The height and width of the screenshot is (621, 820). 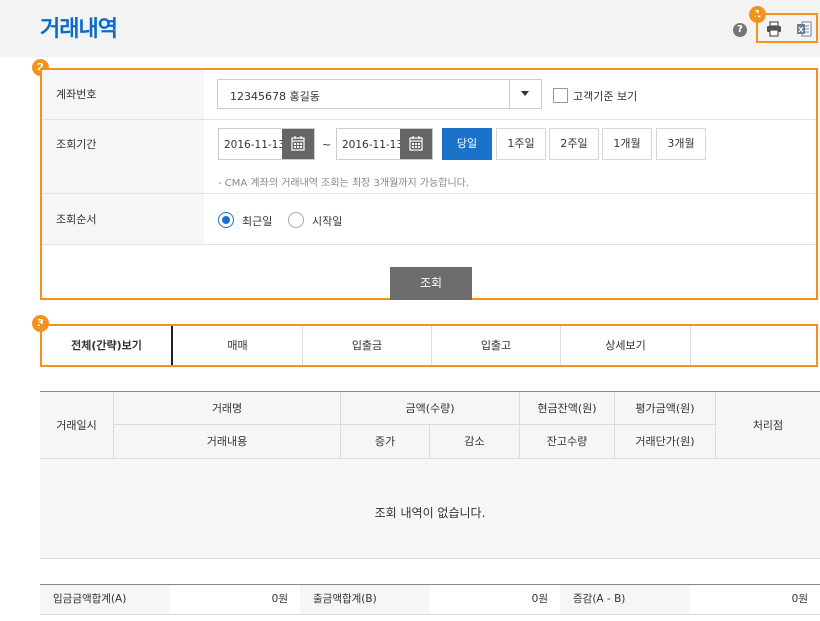 I want to click on date-to-input: 2016-11-13, so click(x=384, y=144).